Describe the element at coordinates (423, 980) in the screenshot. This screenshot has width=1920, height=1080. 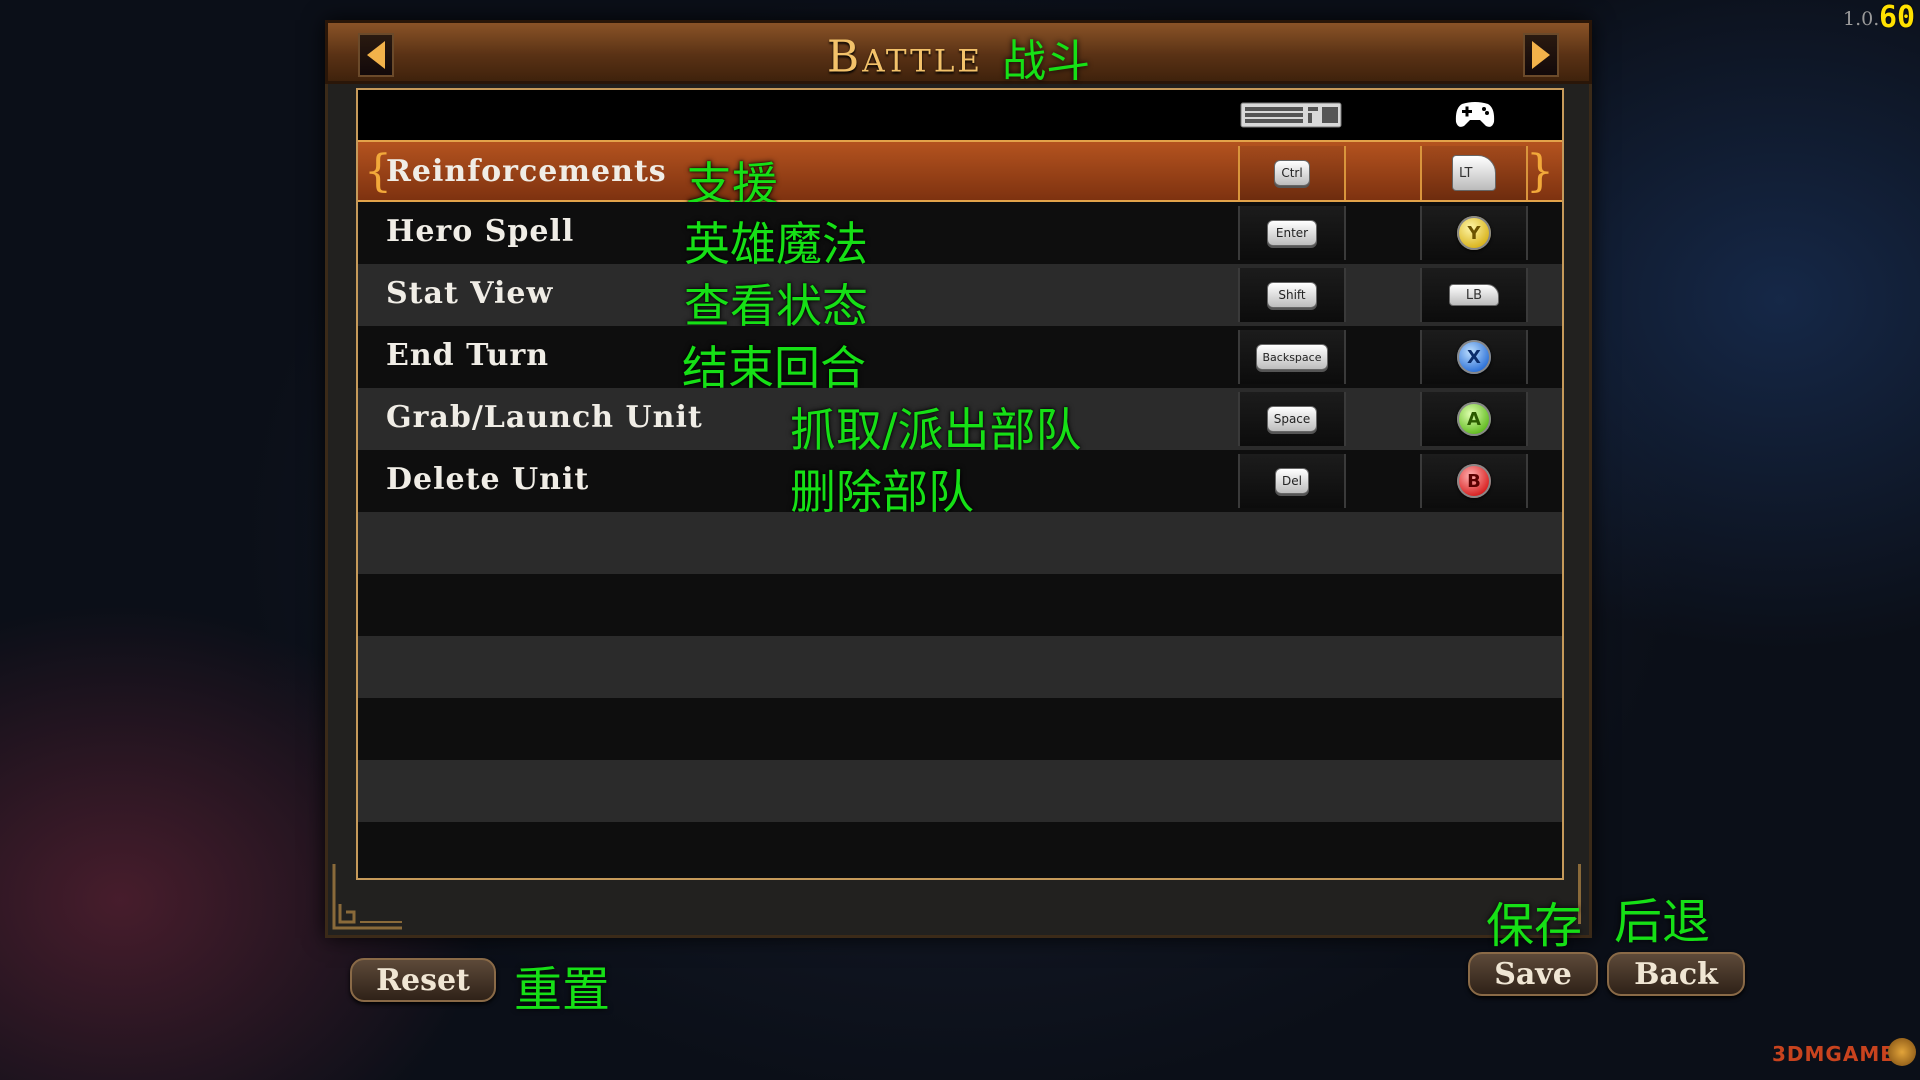
I see `reset-button: Reset` at that location.